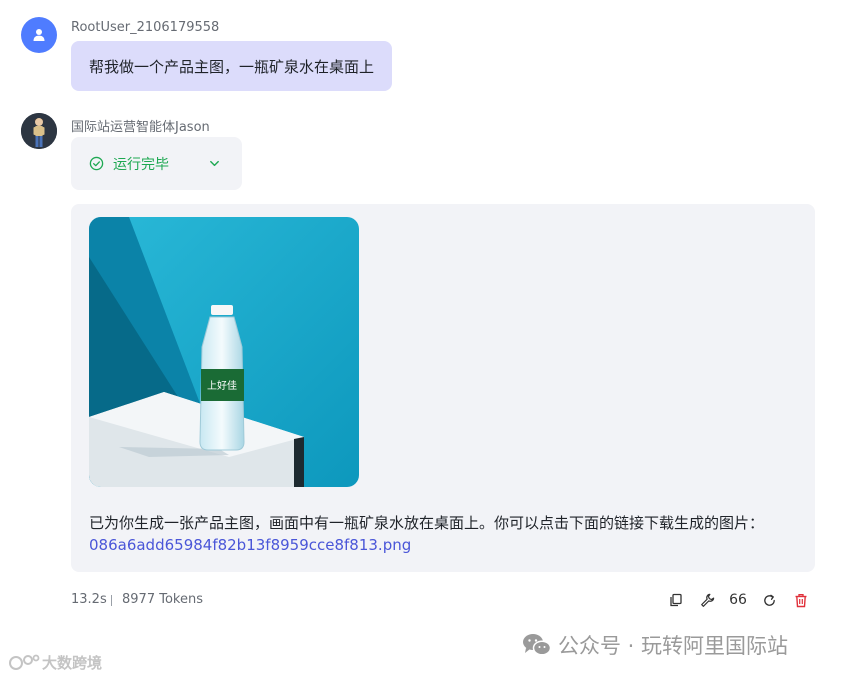  What do you see at coordinates (111, 600) in the screenshot?
I see `meta-divider` at bounding box center [111, 600].